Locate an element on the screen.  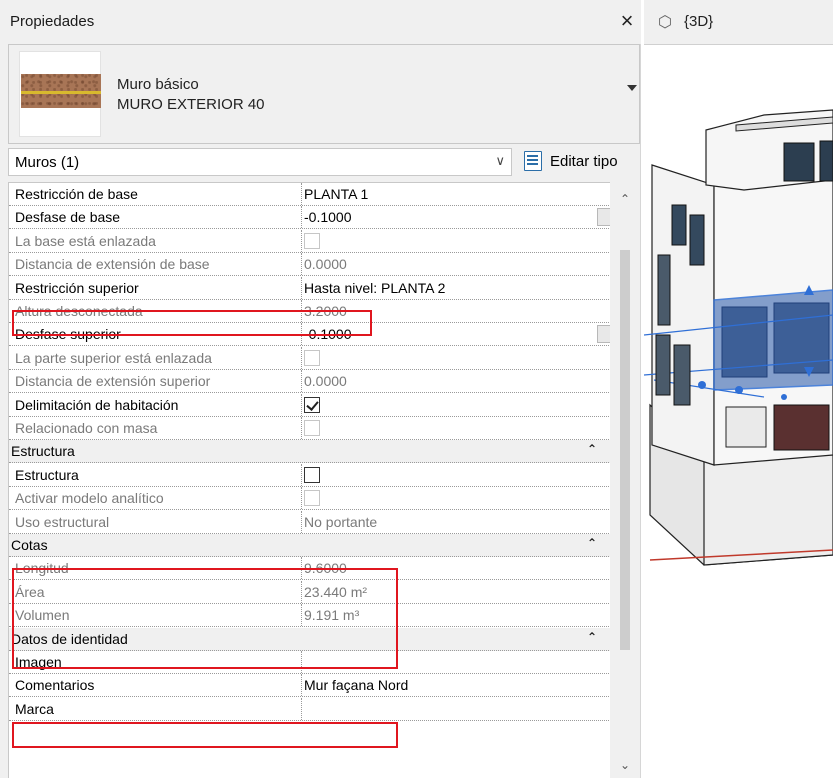
property-row-imagen: Imagen is located at coordinates (309, 662).